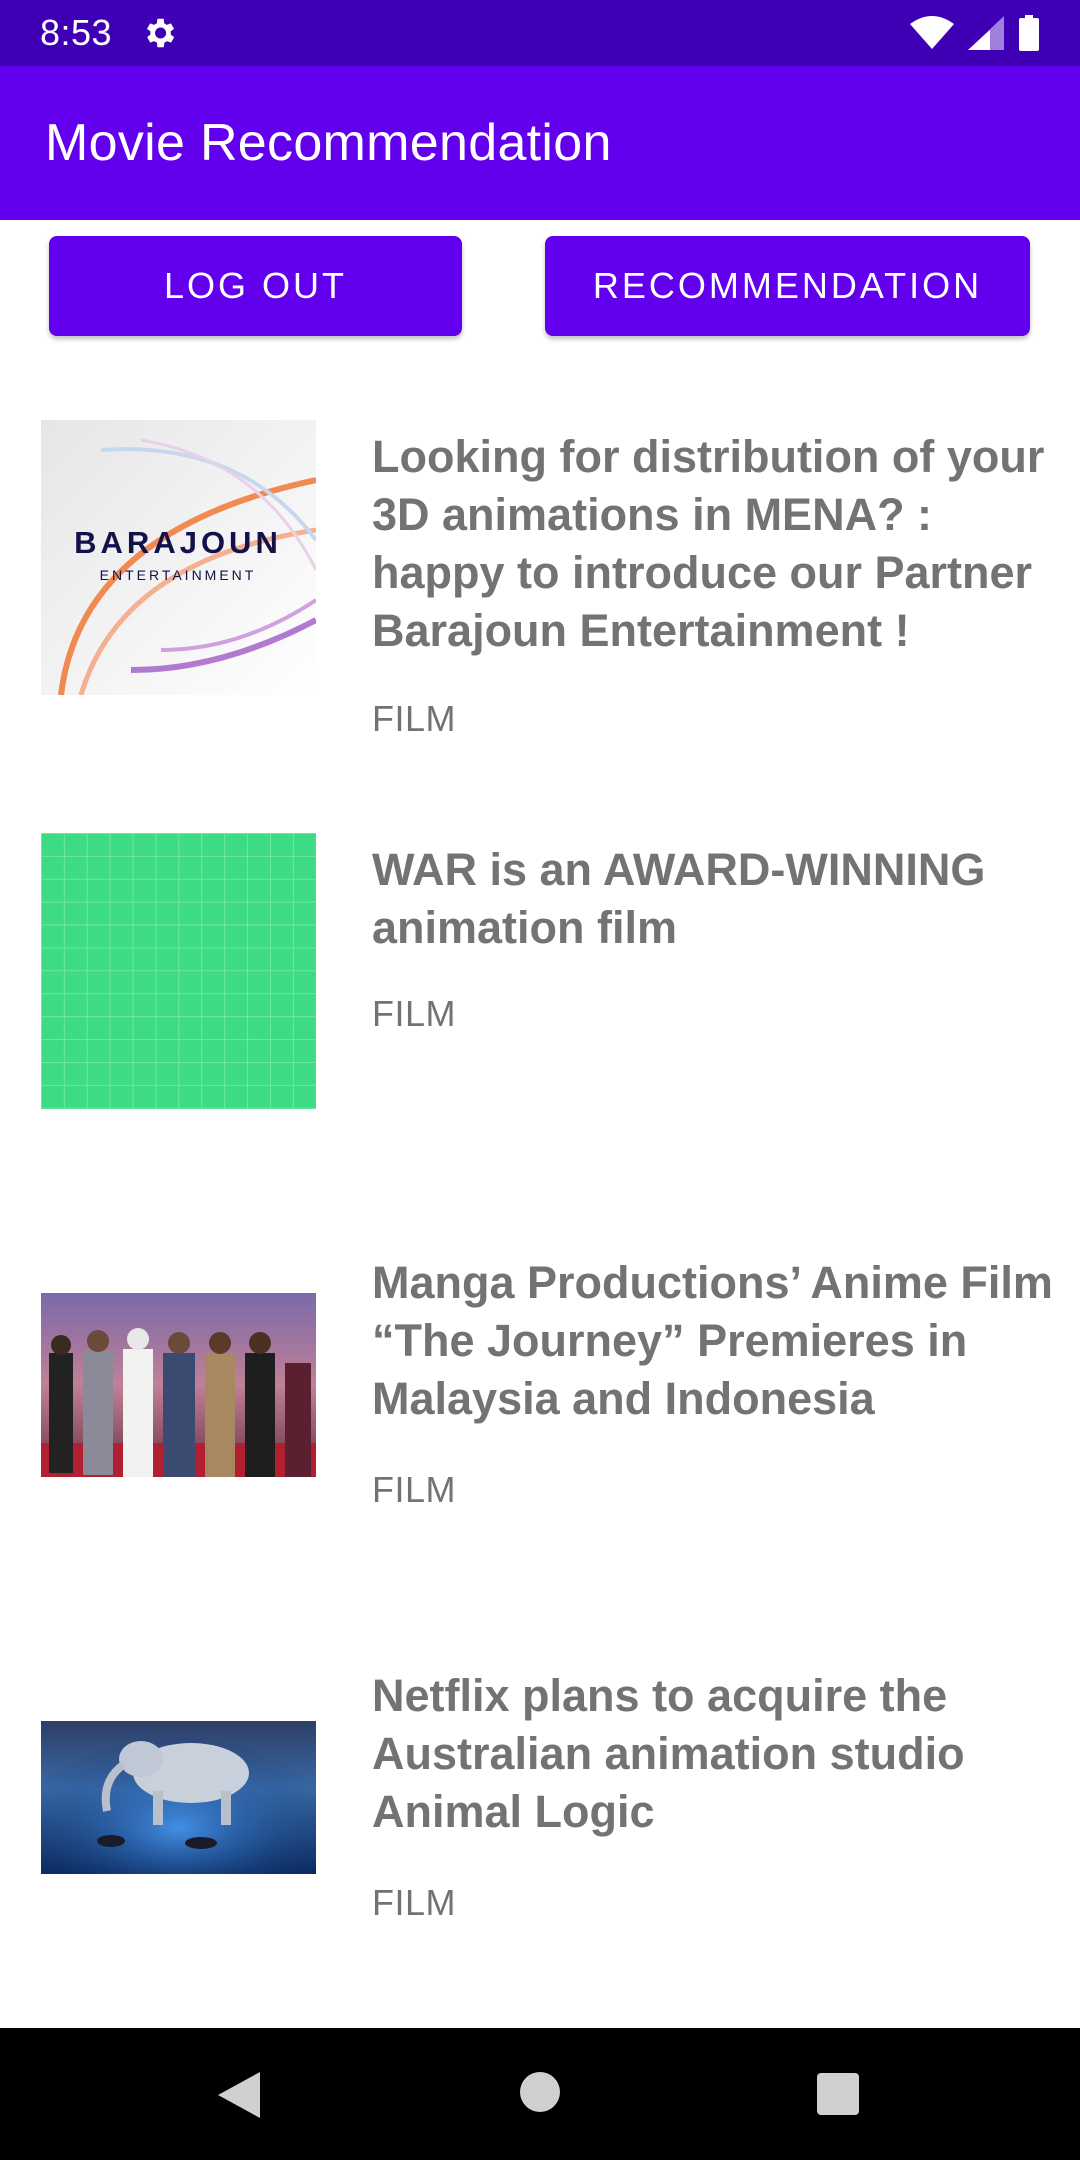  What do you see at coordinates (679, 898) in the screenshot?
I see `article-title: WAR is an AWARD-WINNING animation film` at bounding box center [679, 898].